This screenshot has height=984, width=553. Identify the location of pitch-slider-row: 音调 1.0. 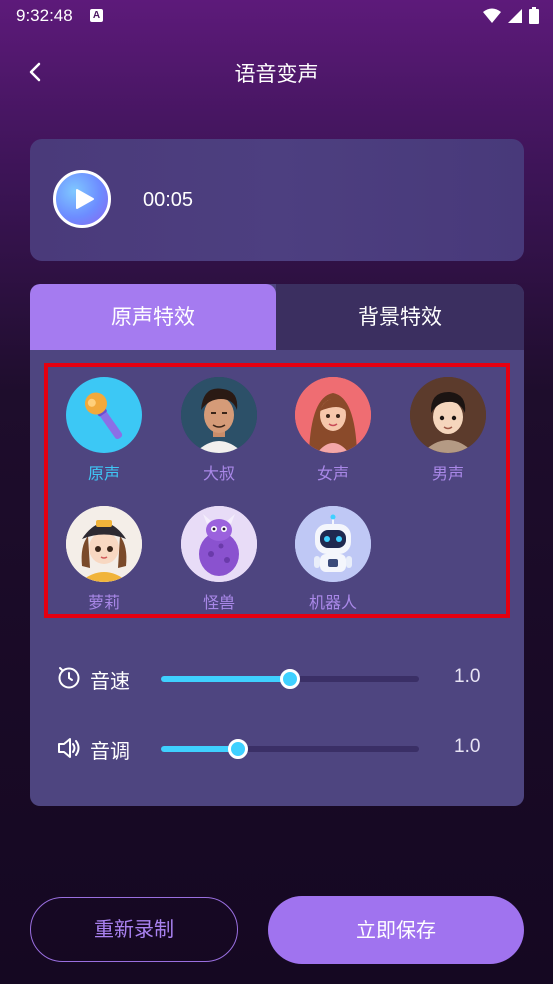
(276, 748).